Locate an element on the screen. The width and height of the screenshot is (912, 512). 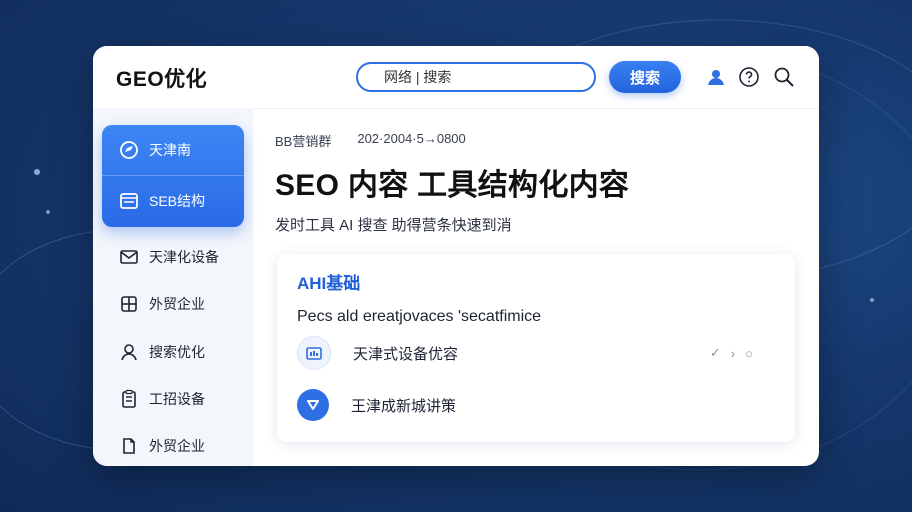
card-title: AHI基础 is located at coordinates (329, 283).